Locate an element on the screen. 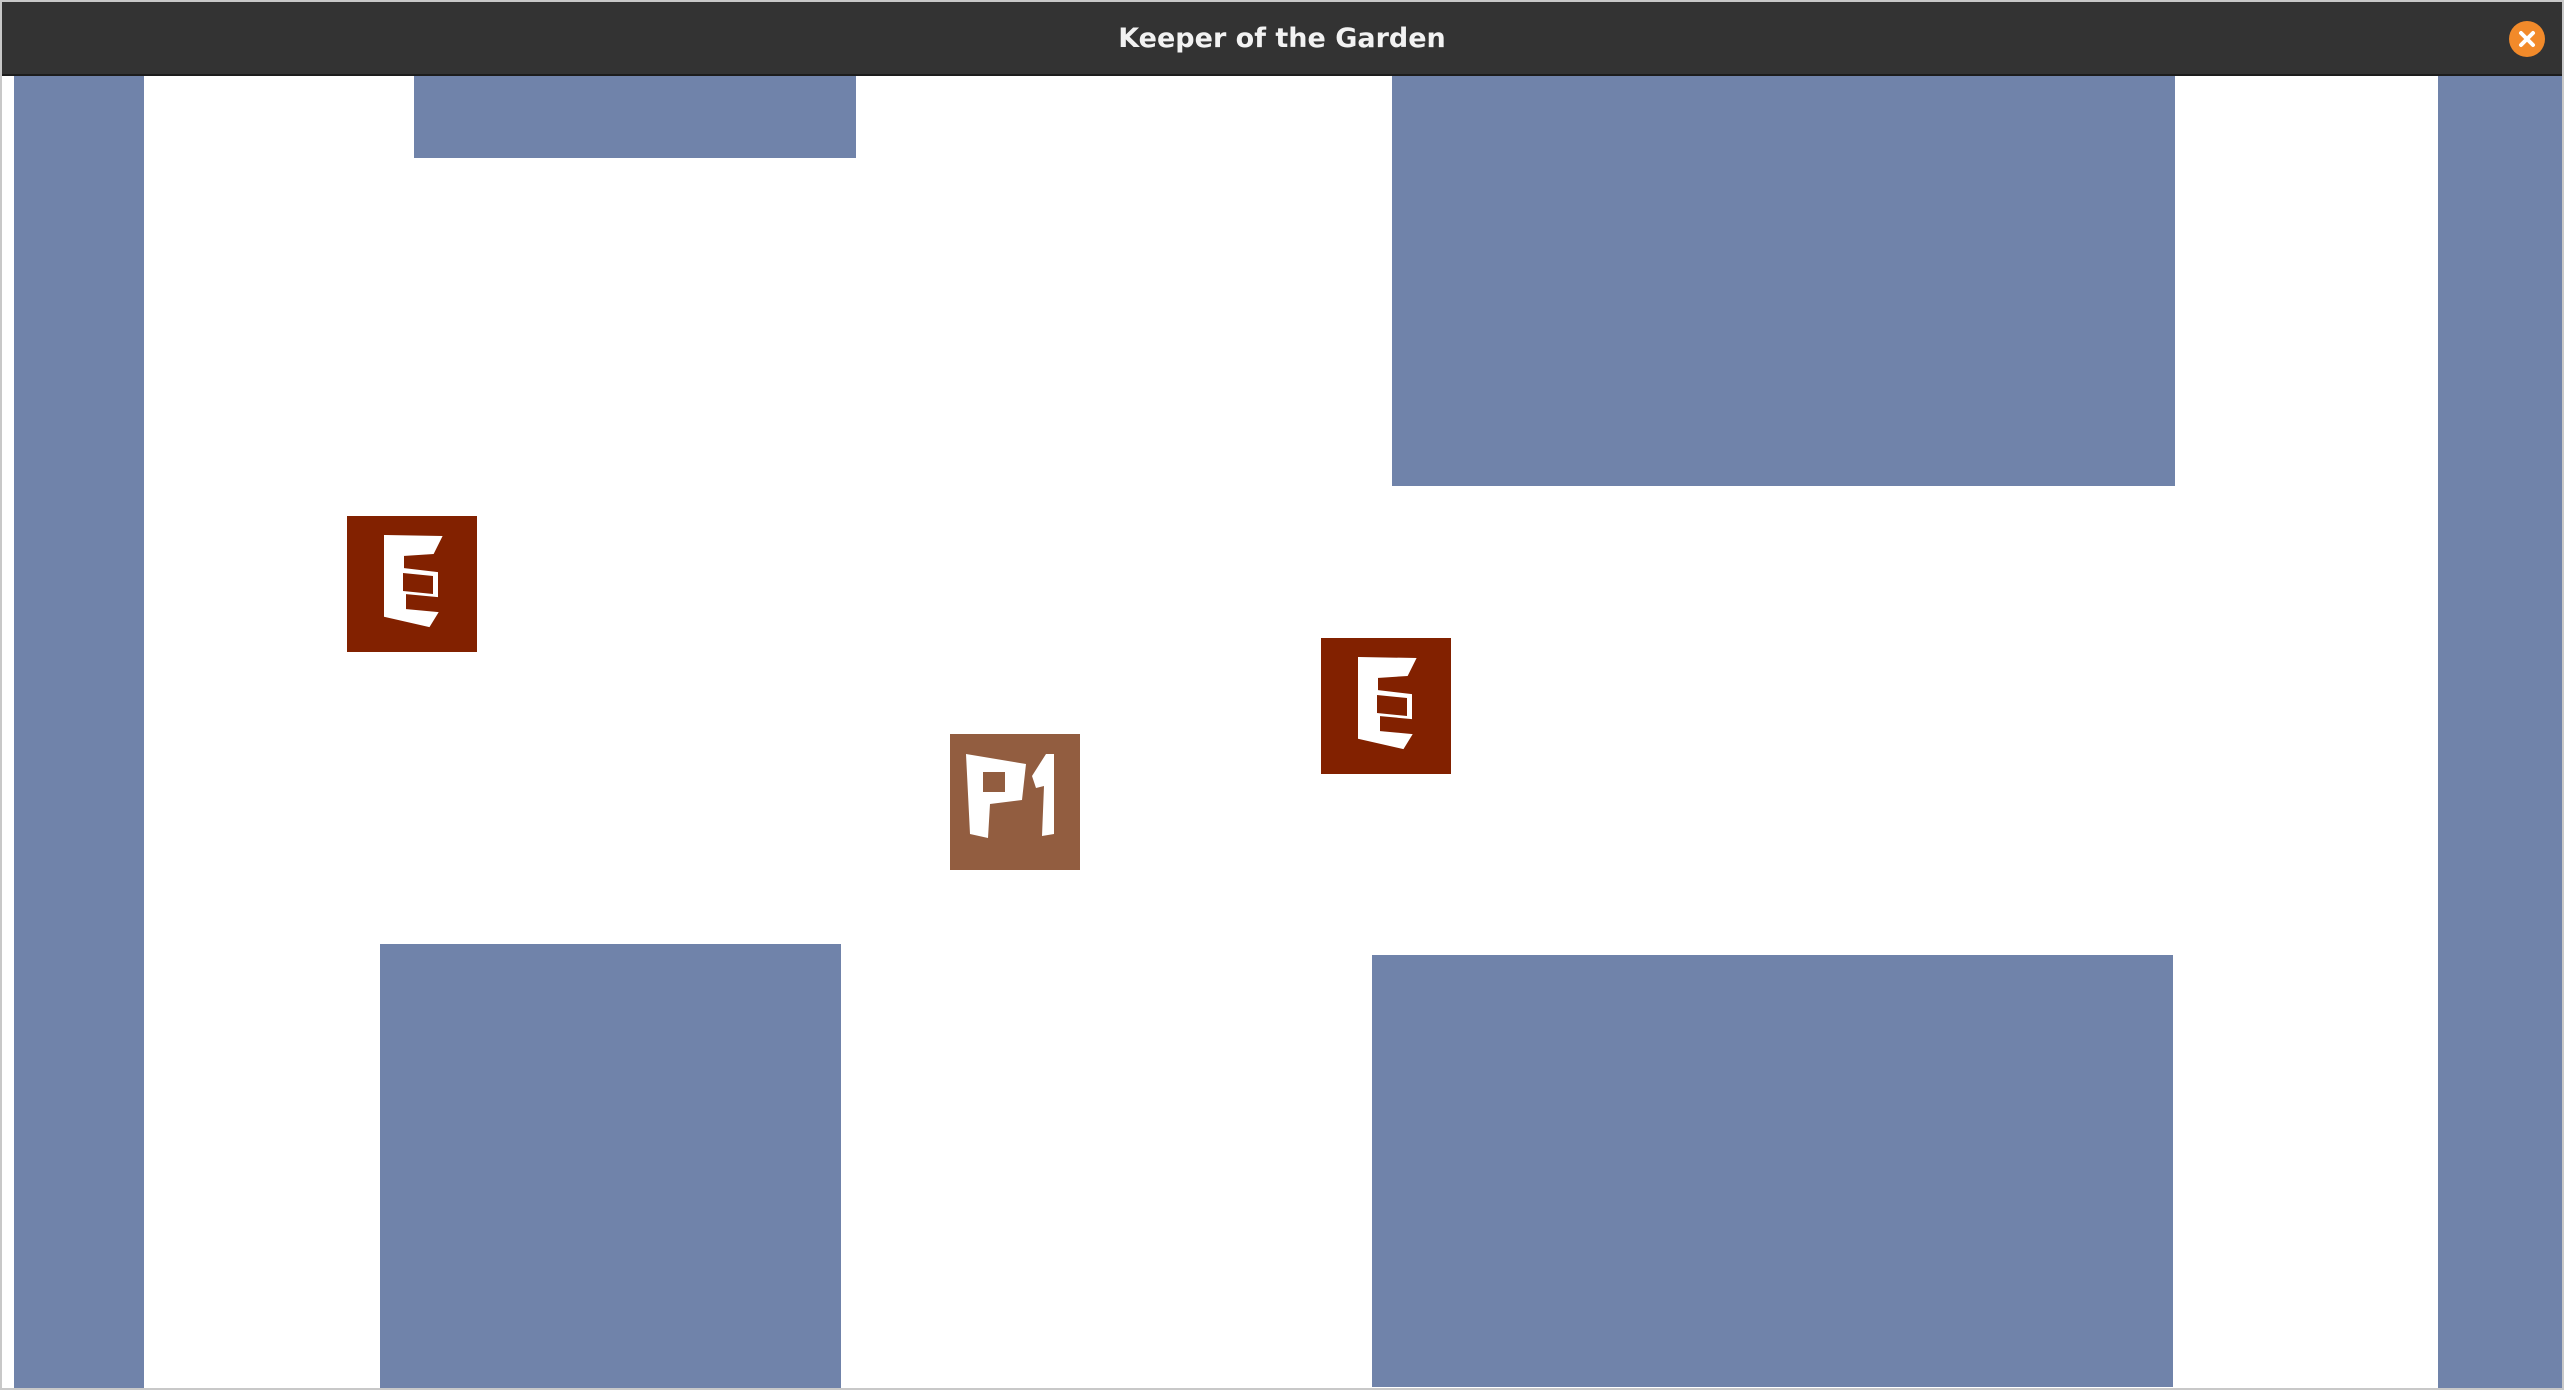 The width and height of the screenshot is (2564, 1390). wall-bottom-left is located at coordinates (610, 1166).